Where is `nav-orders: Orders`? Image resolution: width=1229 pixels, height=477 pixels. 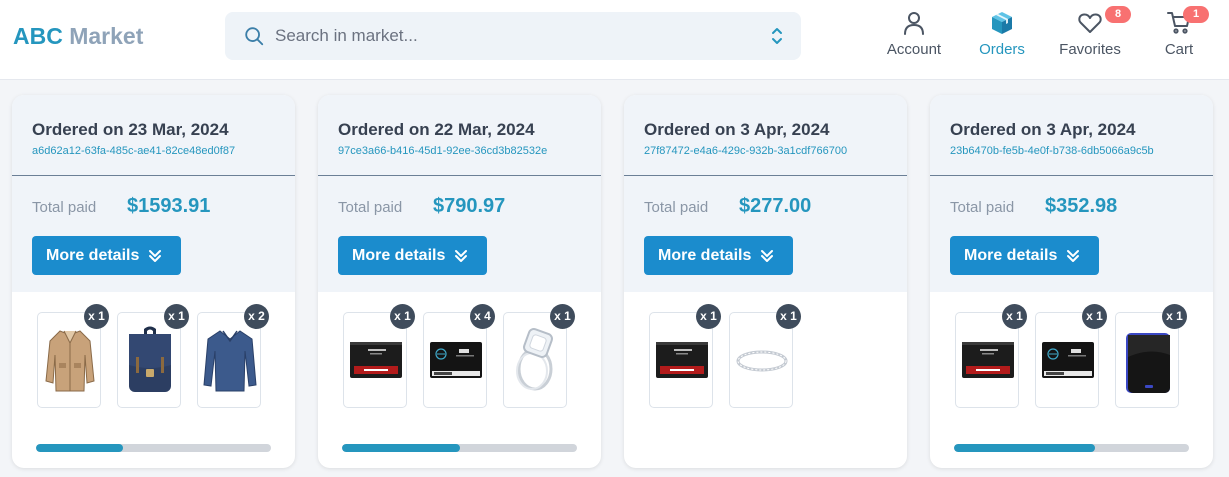 nav-orders: Orders is located at coordinates (1002, 40).